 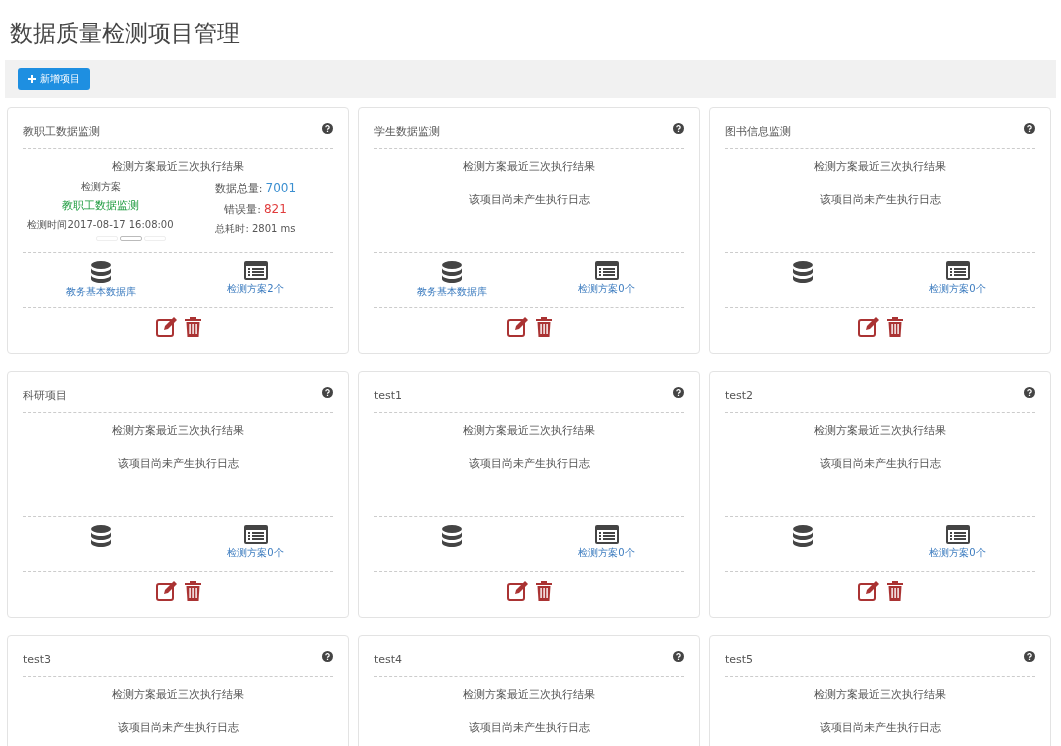 I want to click on project-title: 学生数据监测, so click(x=407, y=131).